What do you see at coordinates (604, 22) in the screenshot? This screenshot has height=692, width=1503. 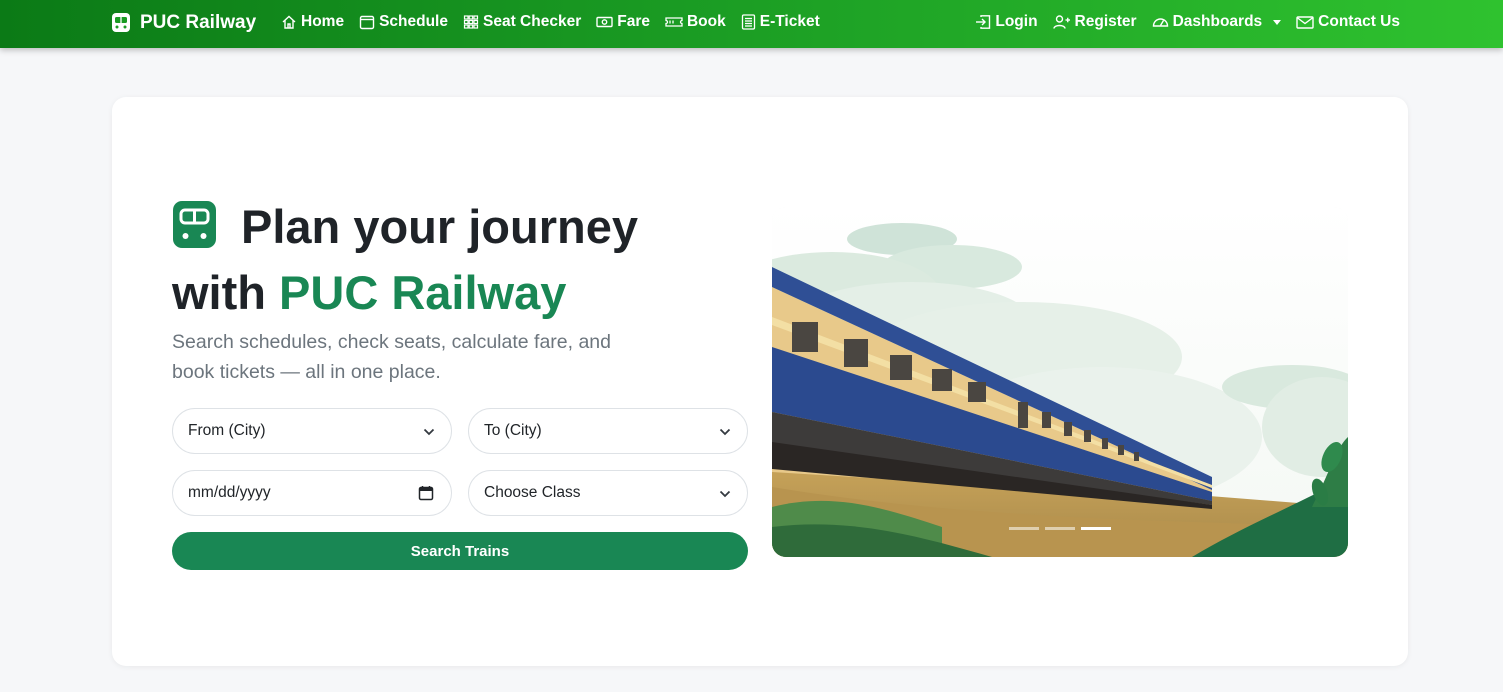 I see `cash-icon` at bounding box center [604, 22].